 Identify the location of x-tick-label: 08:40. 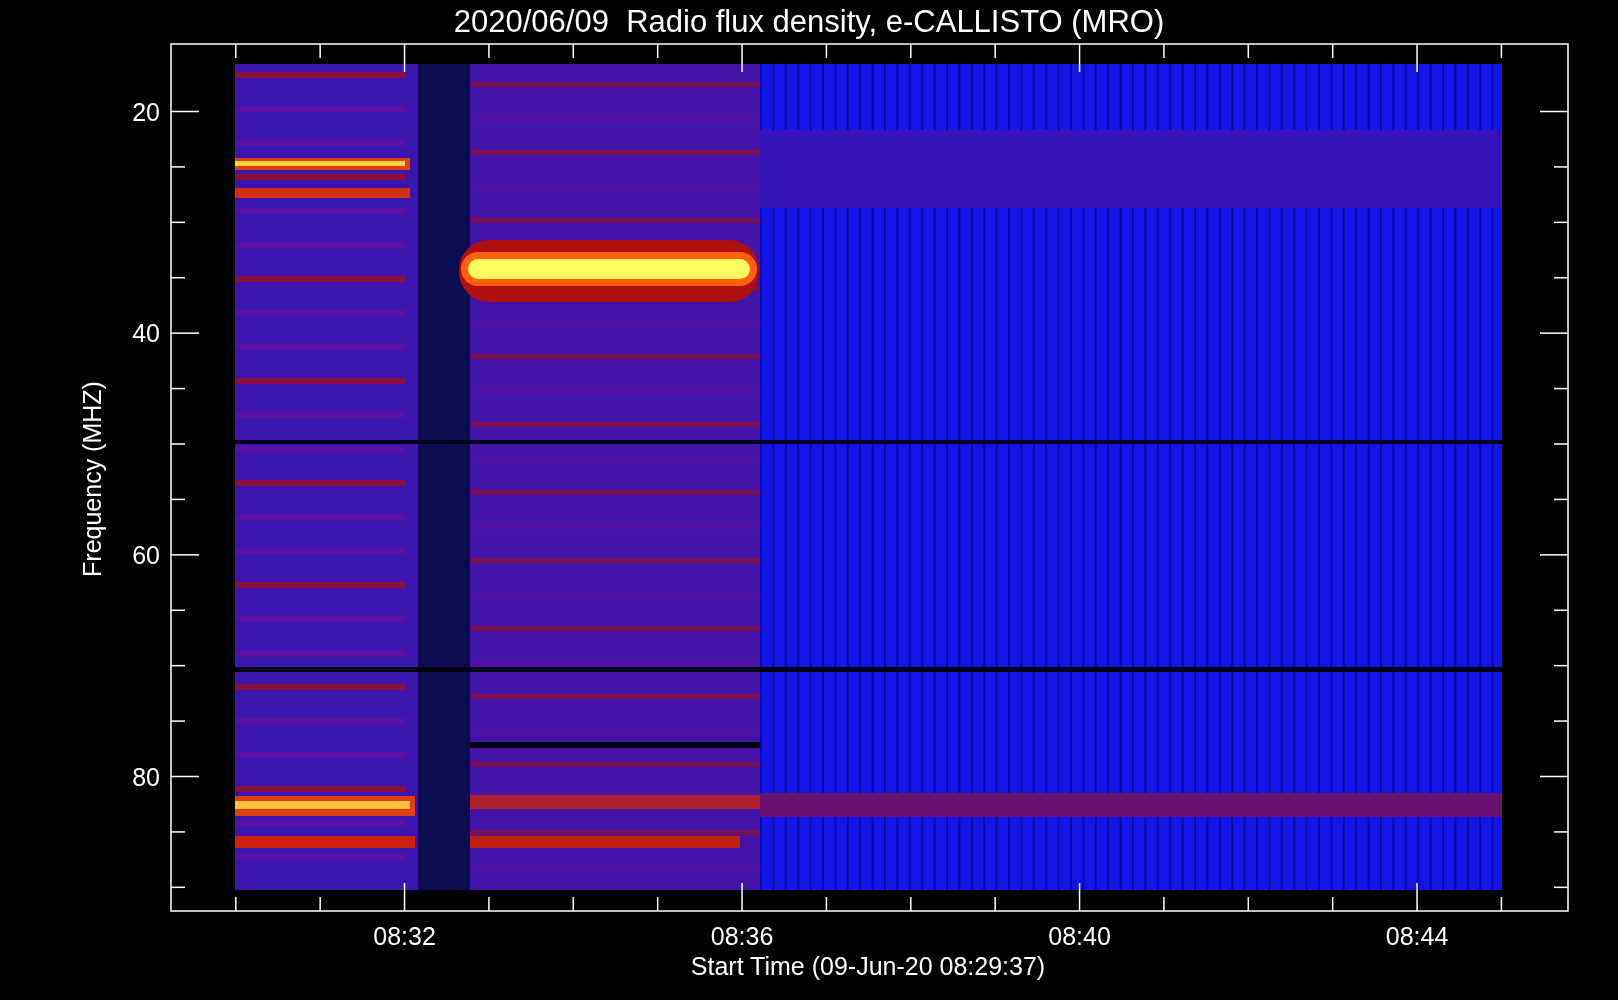
(1079, 936).